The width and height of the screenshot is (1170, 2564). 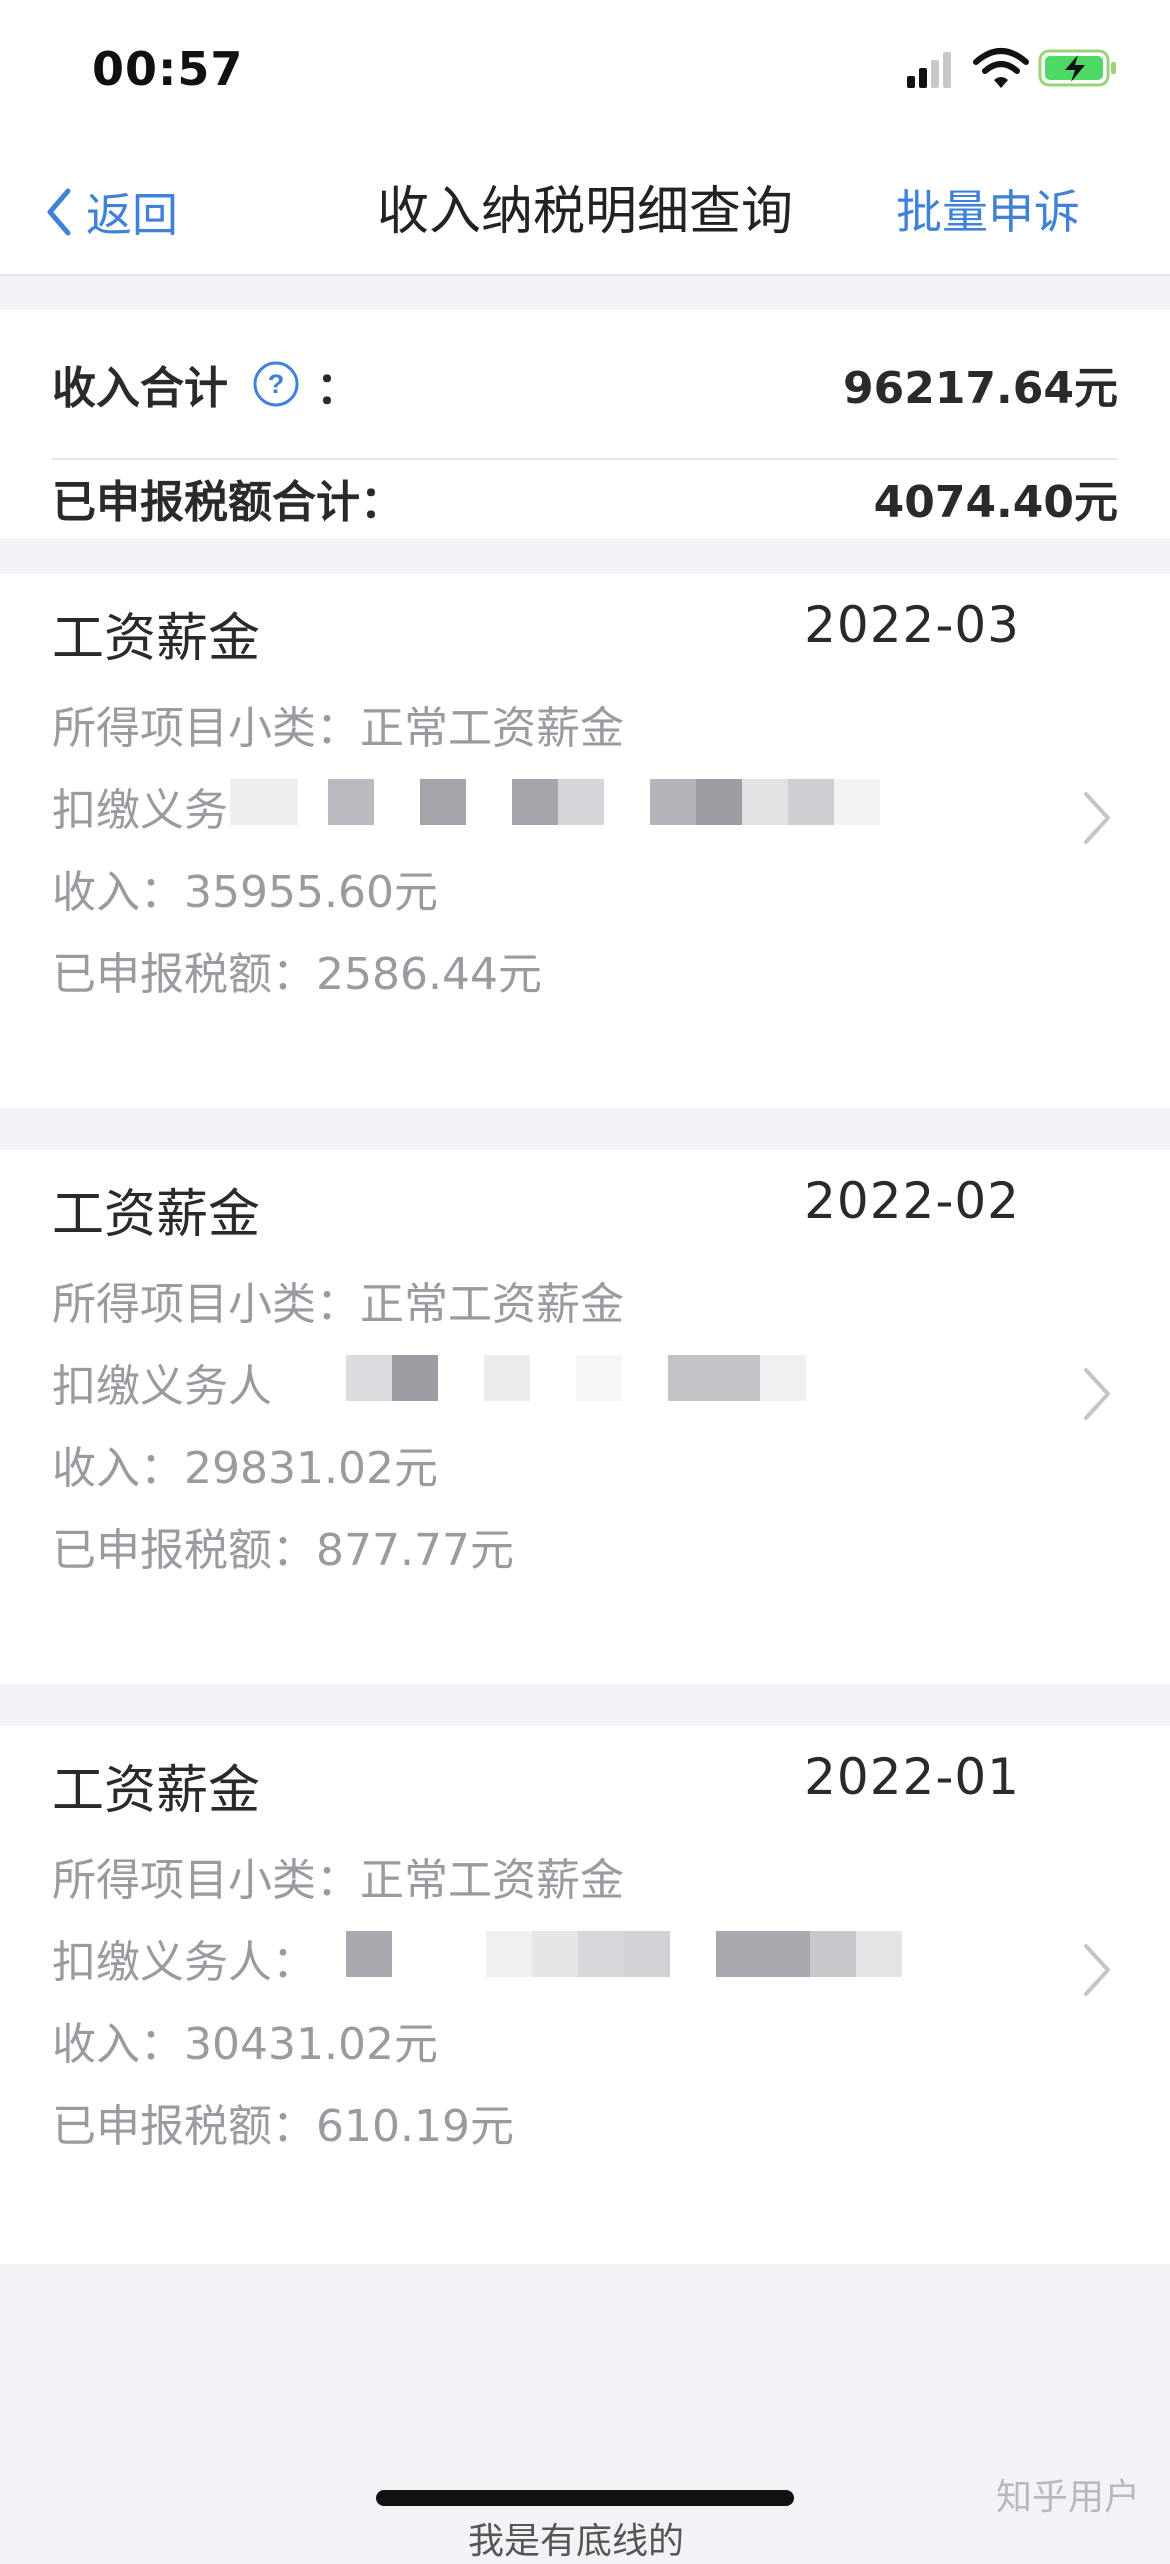 I want to click on record-tax: 已申报税额：610.19元, so click(x=283, y=2126).